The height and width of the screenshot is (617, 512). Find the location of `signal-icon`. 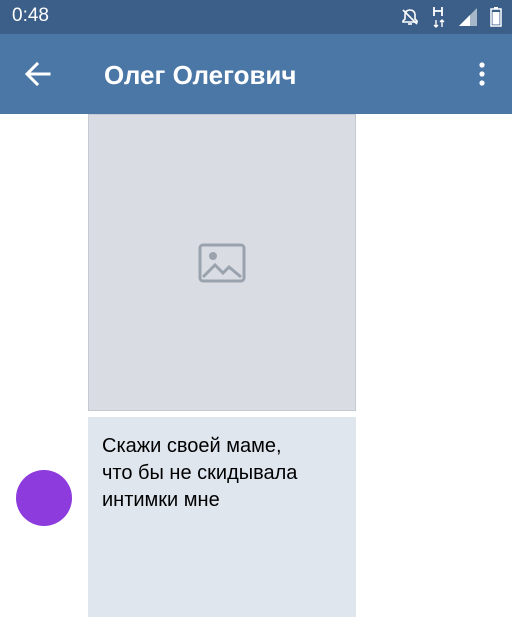

signal-icon is located at coordinates (468, 17).